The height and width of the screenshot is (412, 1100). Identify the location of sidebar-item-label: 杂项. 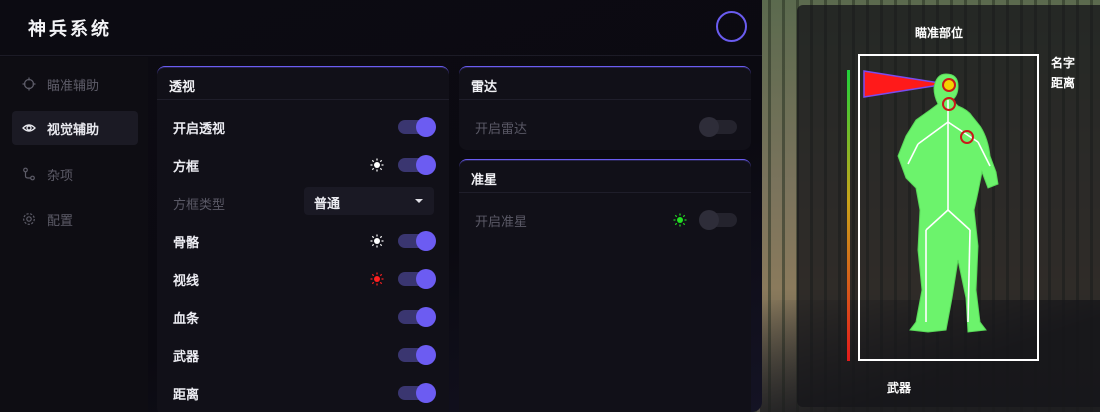
(60, 176).